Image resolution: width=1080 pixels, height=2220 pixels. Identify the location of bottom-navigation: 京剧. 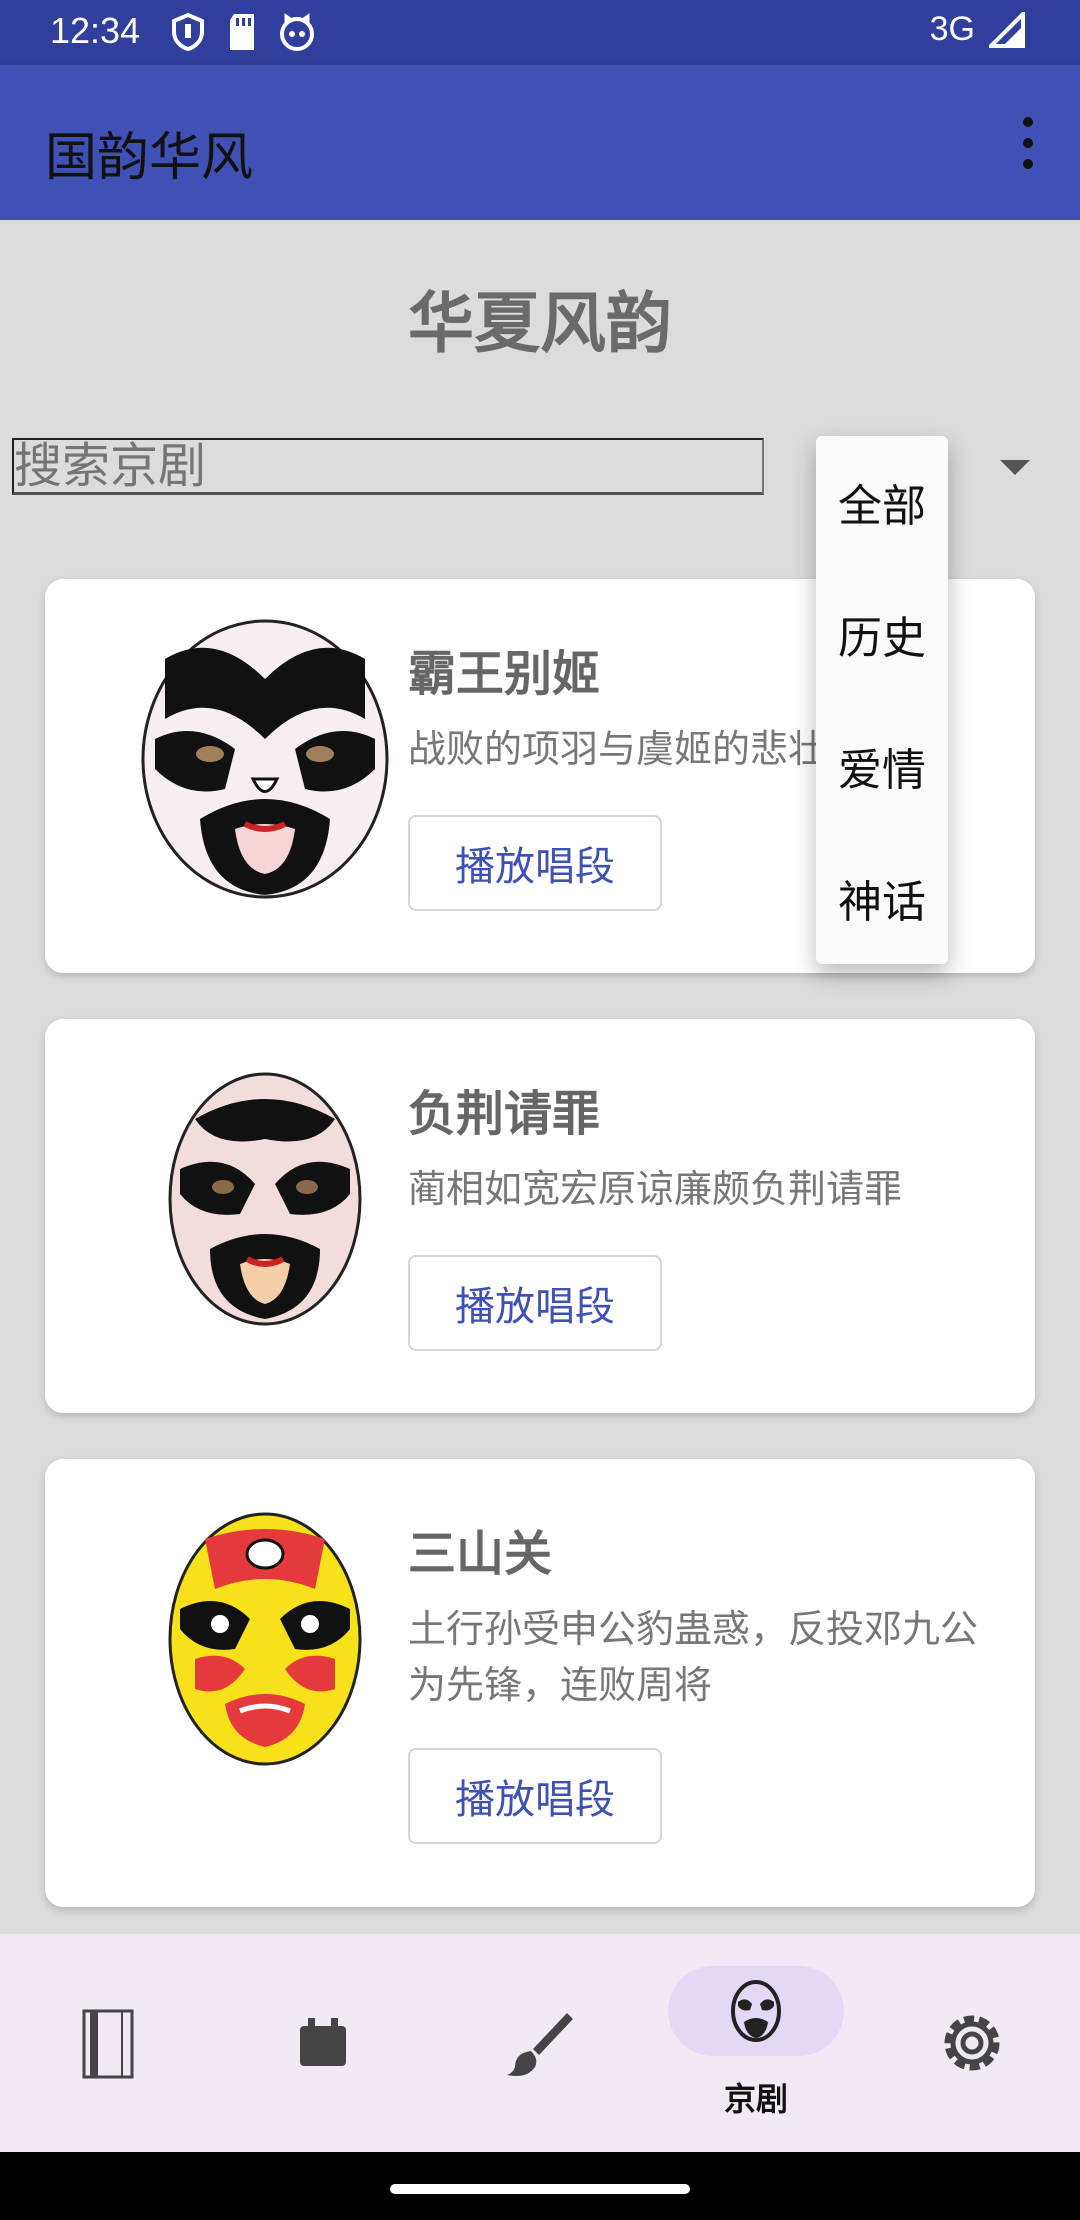
(540, 2043).